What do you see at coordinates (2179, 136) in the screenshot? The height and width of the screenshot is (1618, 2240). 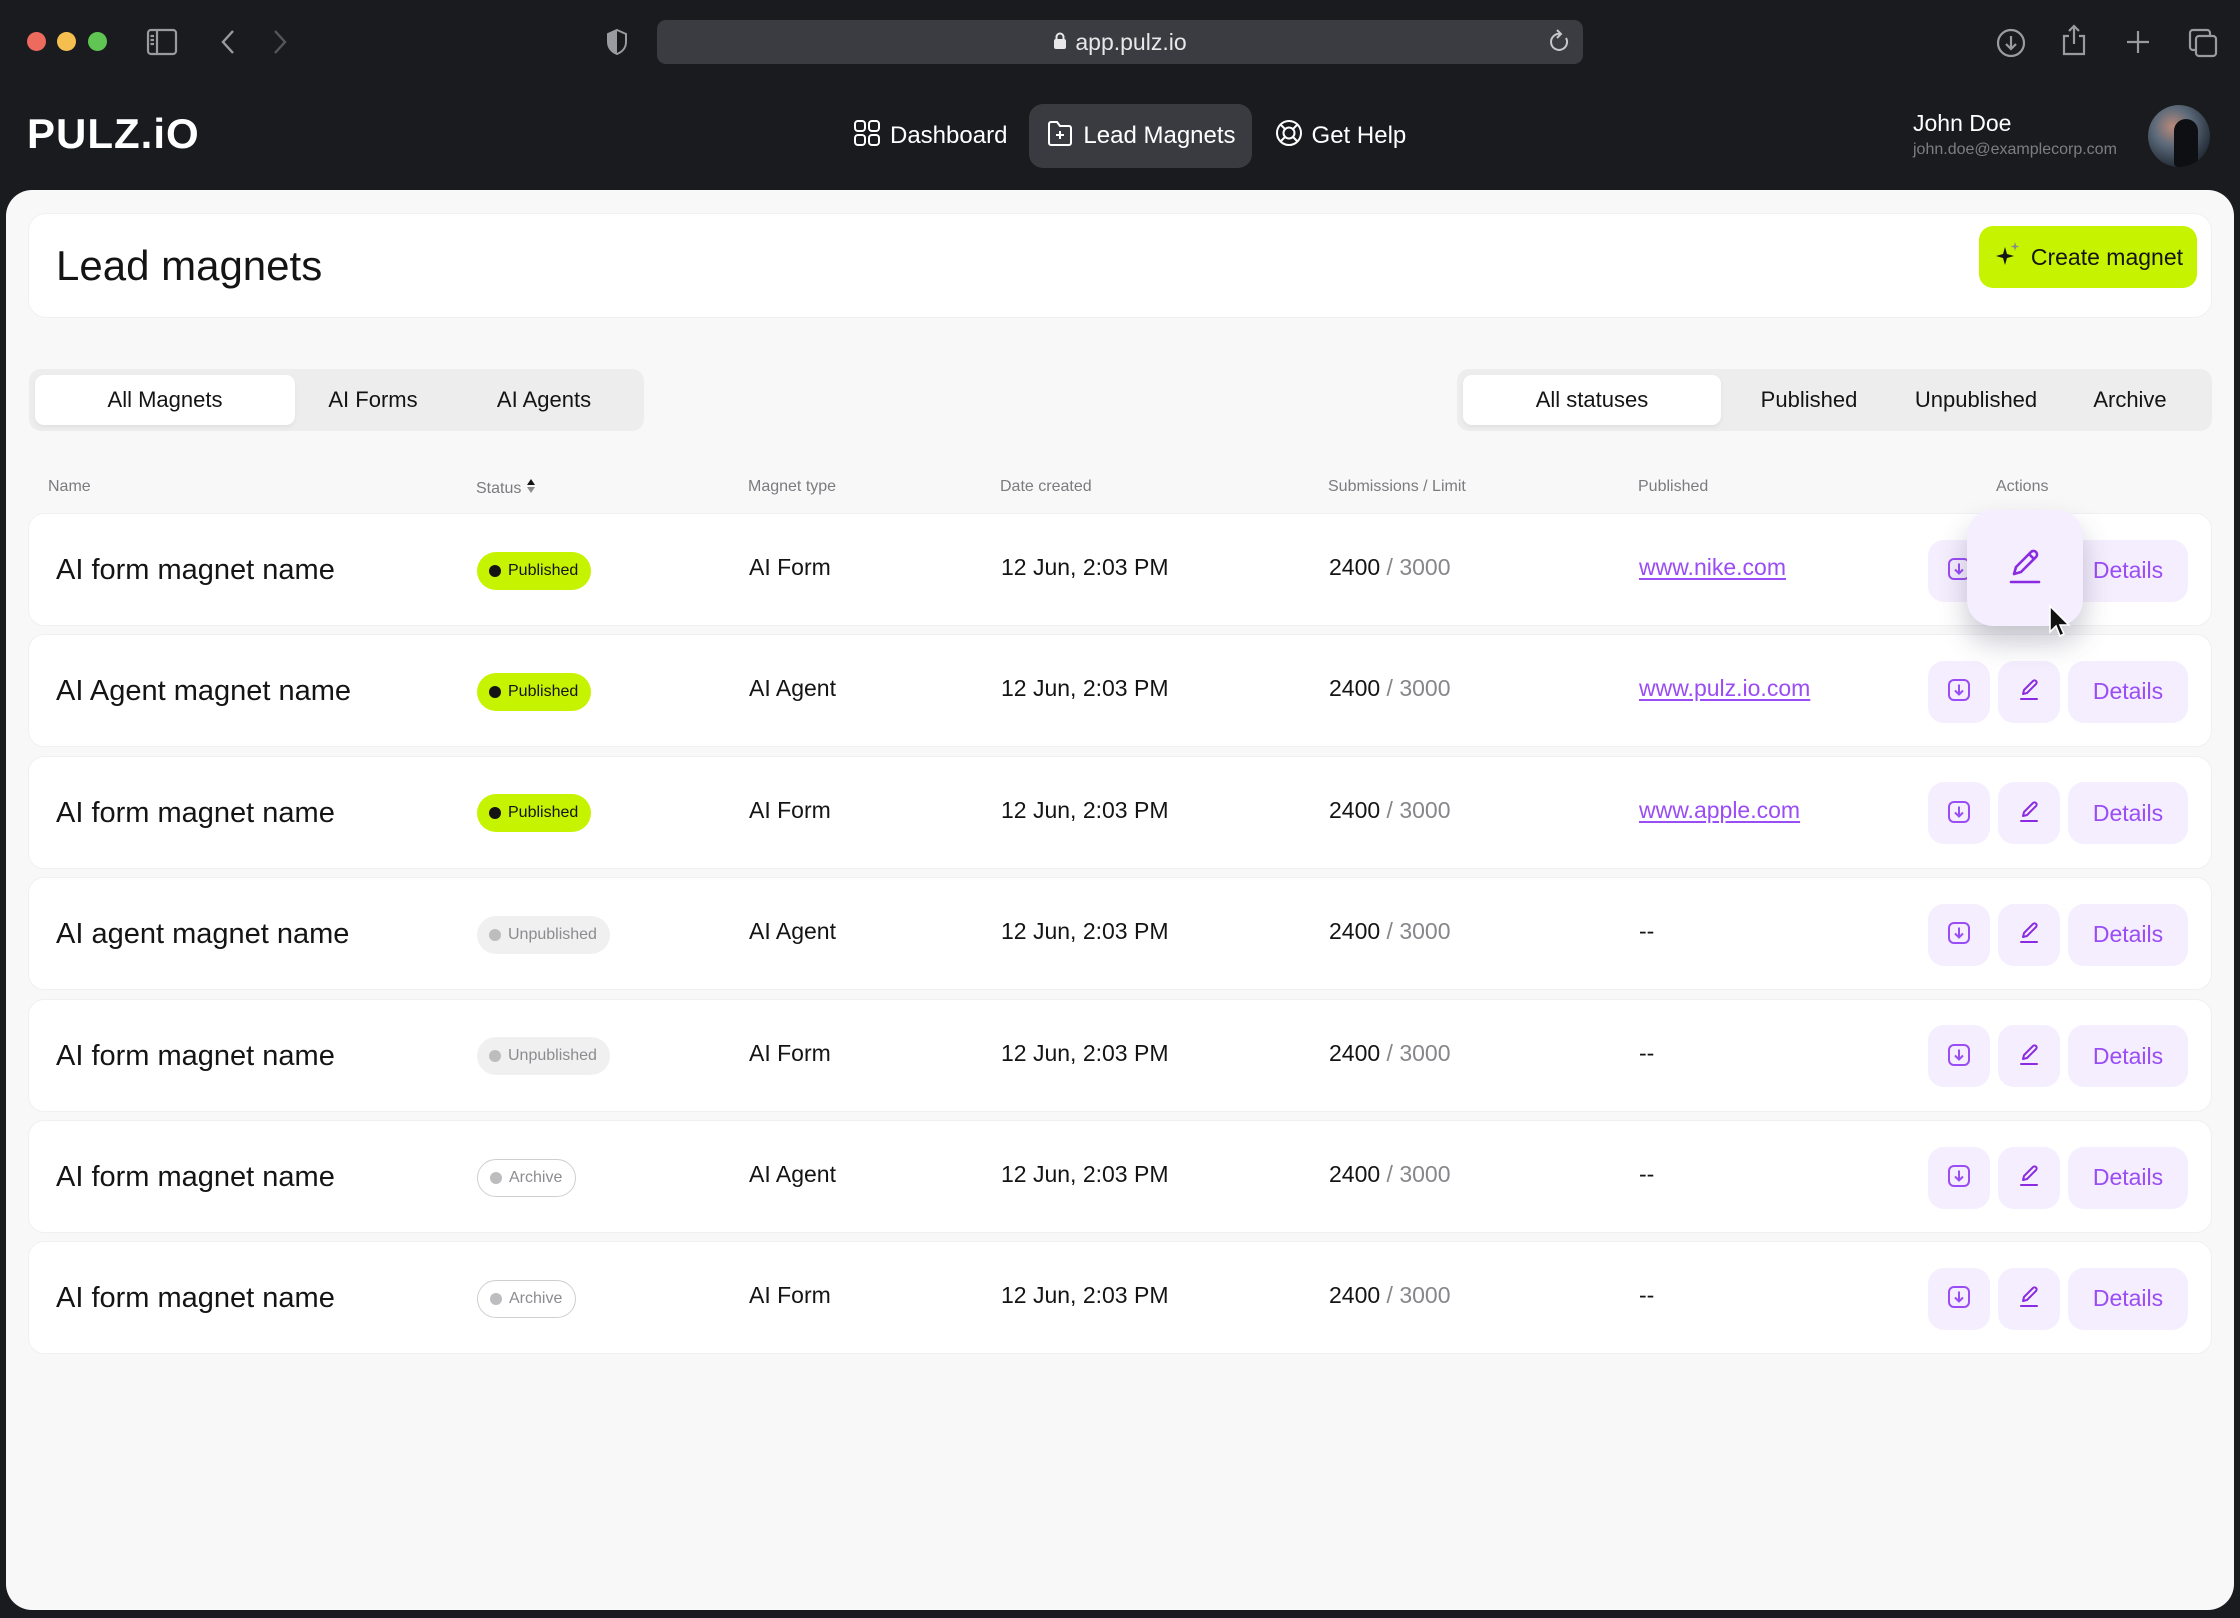 I see `avatar` at bounding box center [2179, 136].